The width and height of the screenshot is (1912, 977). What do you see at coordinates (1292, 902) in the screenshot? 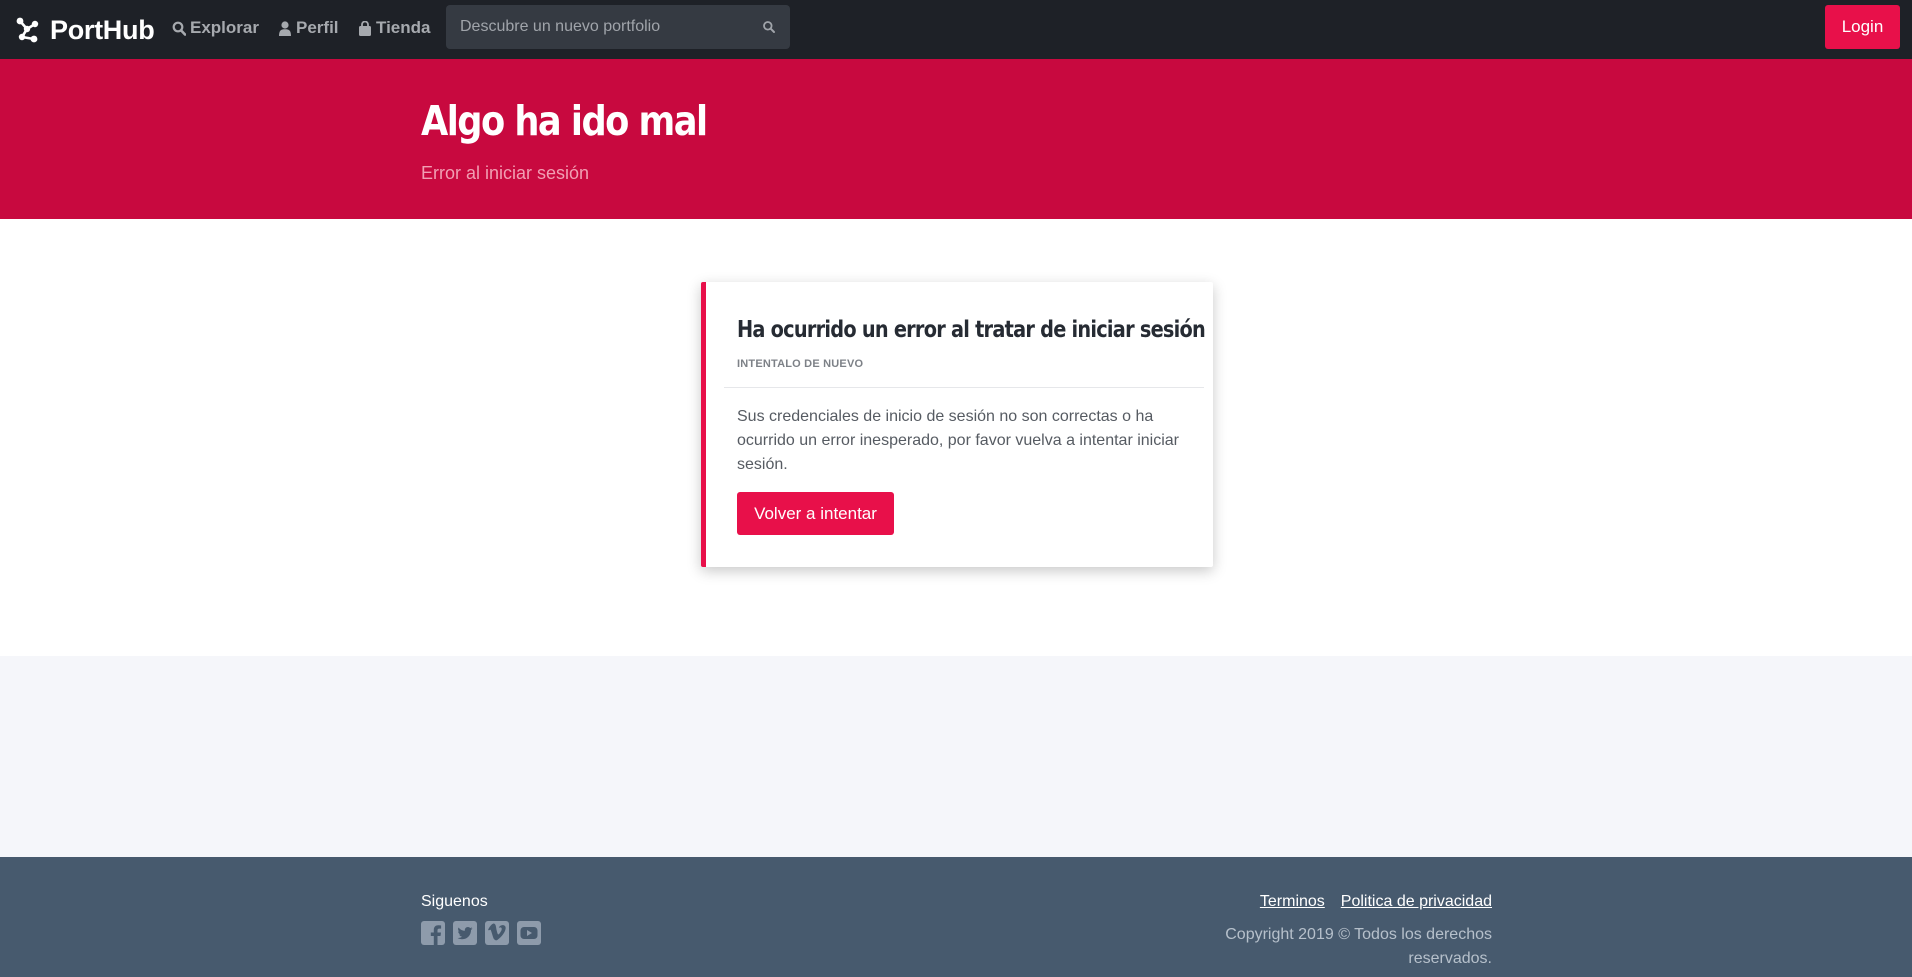
I see `terms-link: Terminos` at bounding box center [1292, 902].